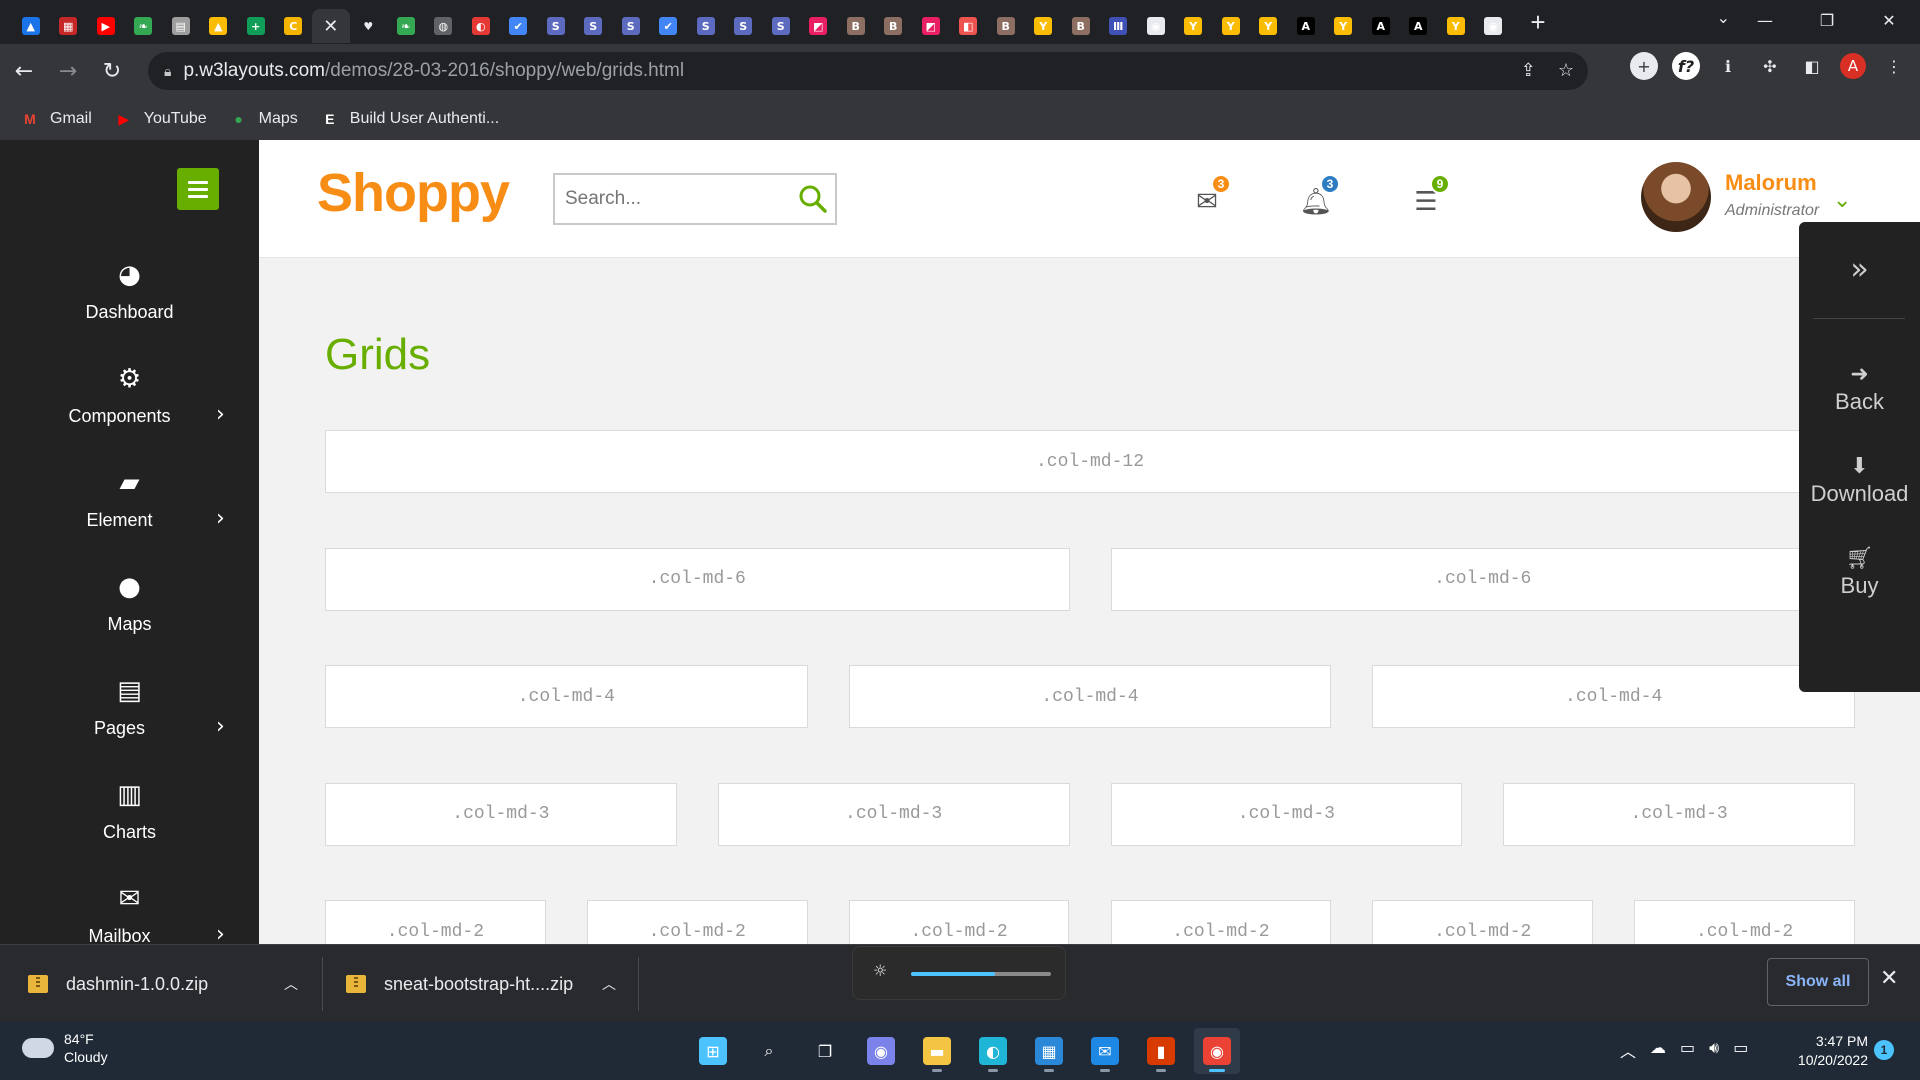  I want to click on browser-tab: ▦, so click(69, 26).